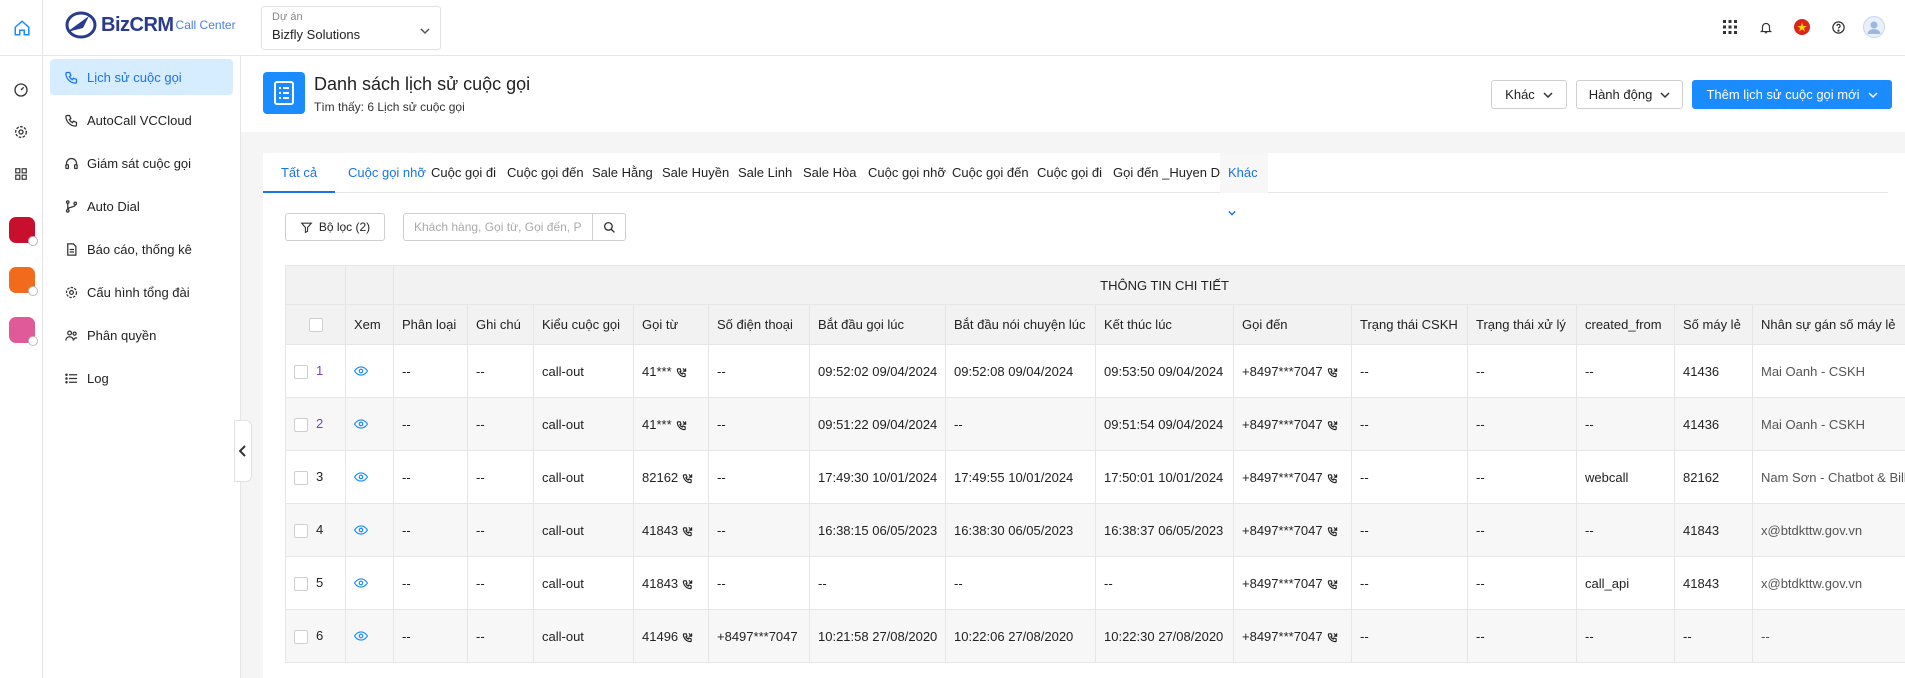  What do you see at coordinates (98, 378) in the screenshot?
I see `sidebar-item-label: Log` at bounding box center [98, 378].